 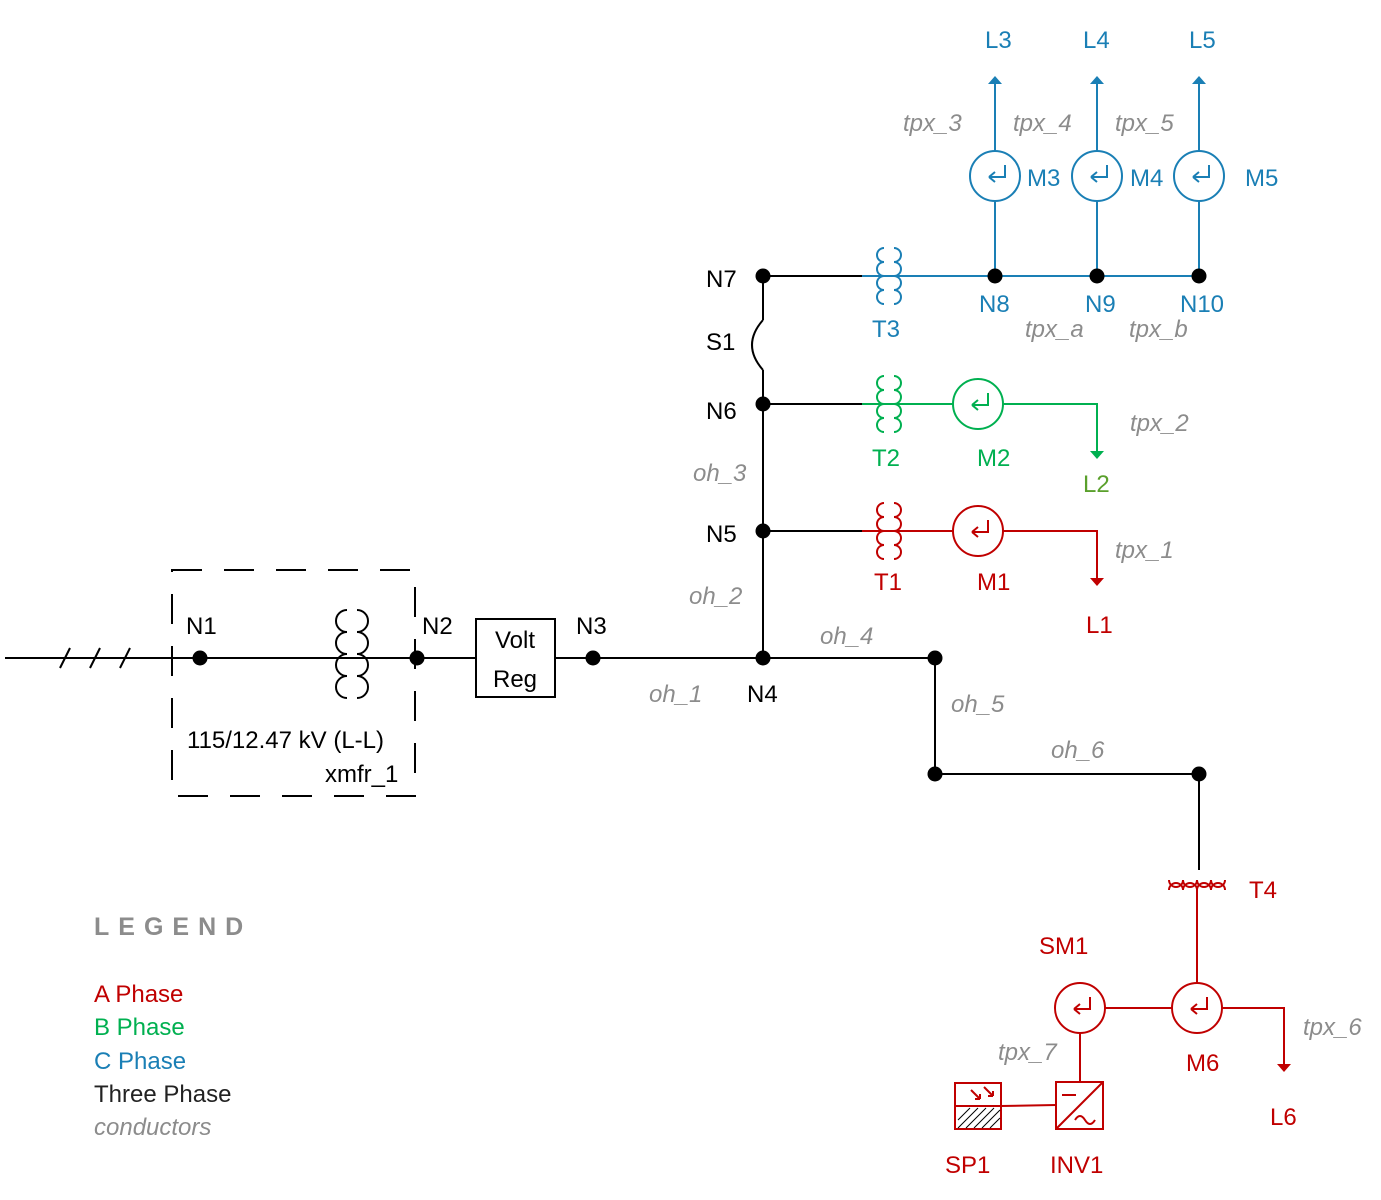 I want to click on node-n2-label: N2, so click(x=437, y=626).